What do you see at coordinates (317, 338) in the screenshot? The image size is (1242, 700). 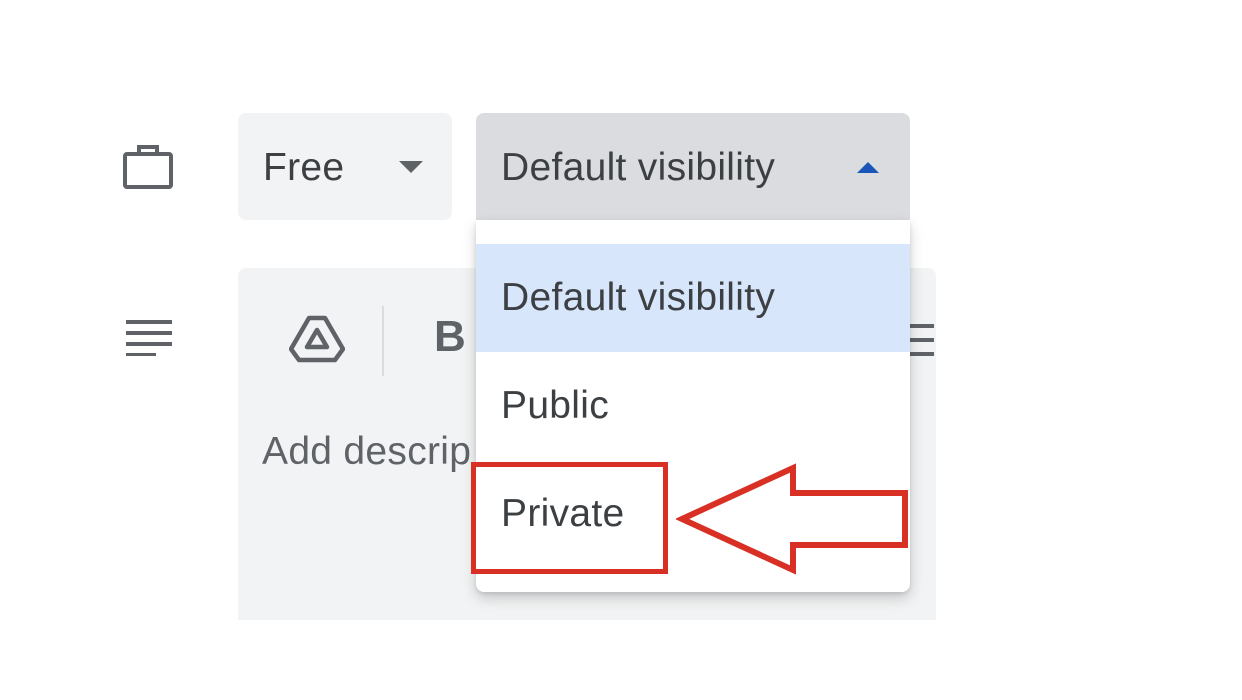 I see `google-drive-icon` at bounding box center [317, 338].